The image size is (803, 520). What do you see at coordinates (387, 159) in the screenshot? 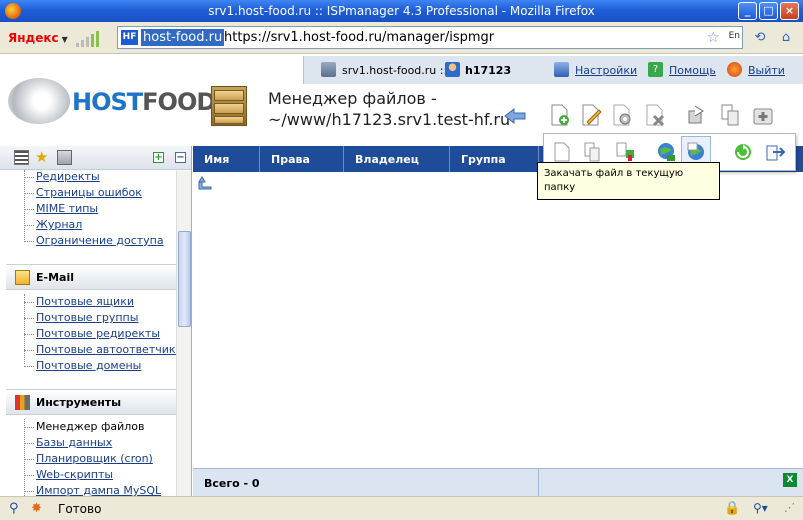
I see `col-owner: Владелец` at bounding box center [387, 159].